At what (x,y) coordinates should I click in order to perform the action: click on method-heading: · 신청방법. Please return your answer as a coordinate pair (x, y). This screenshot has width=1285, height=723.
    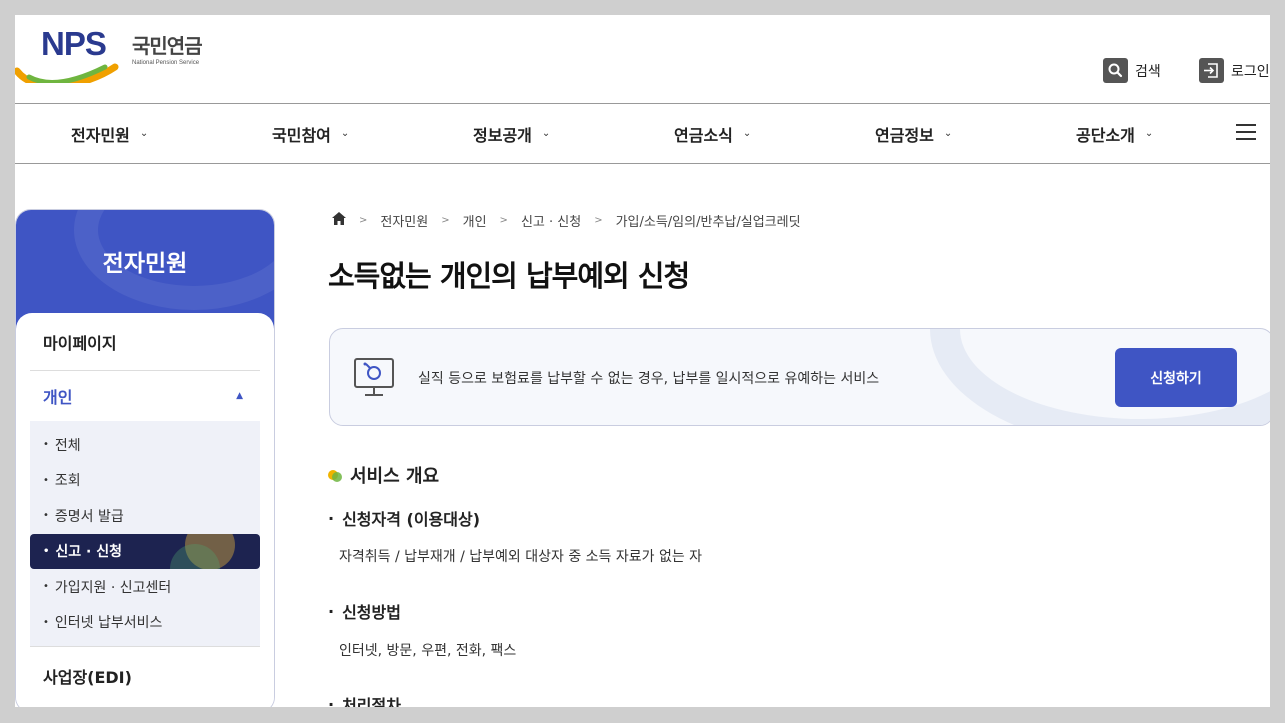
    Looking at the image, I should click on (364, 611).